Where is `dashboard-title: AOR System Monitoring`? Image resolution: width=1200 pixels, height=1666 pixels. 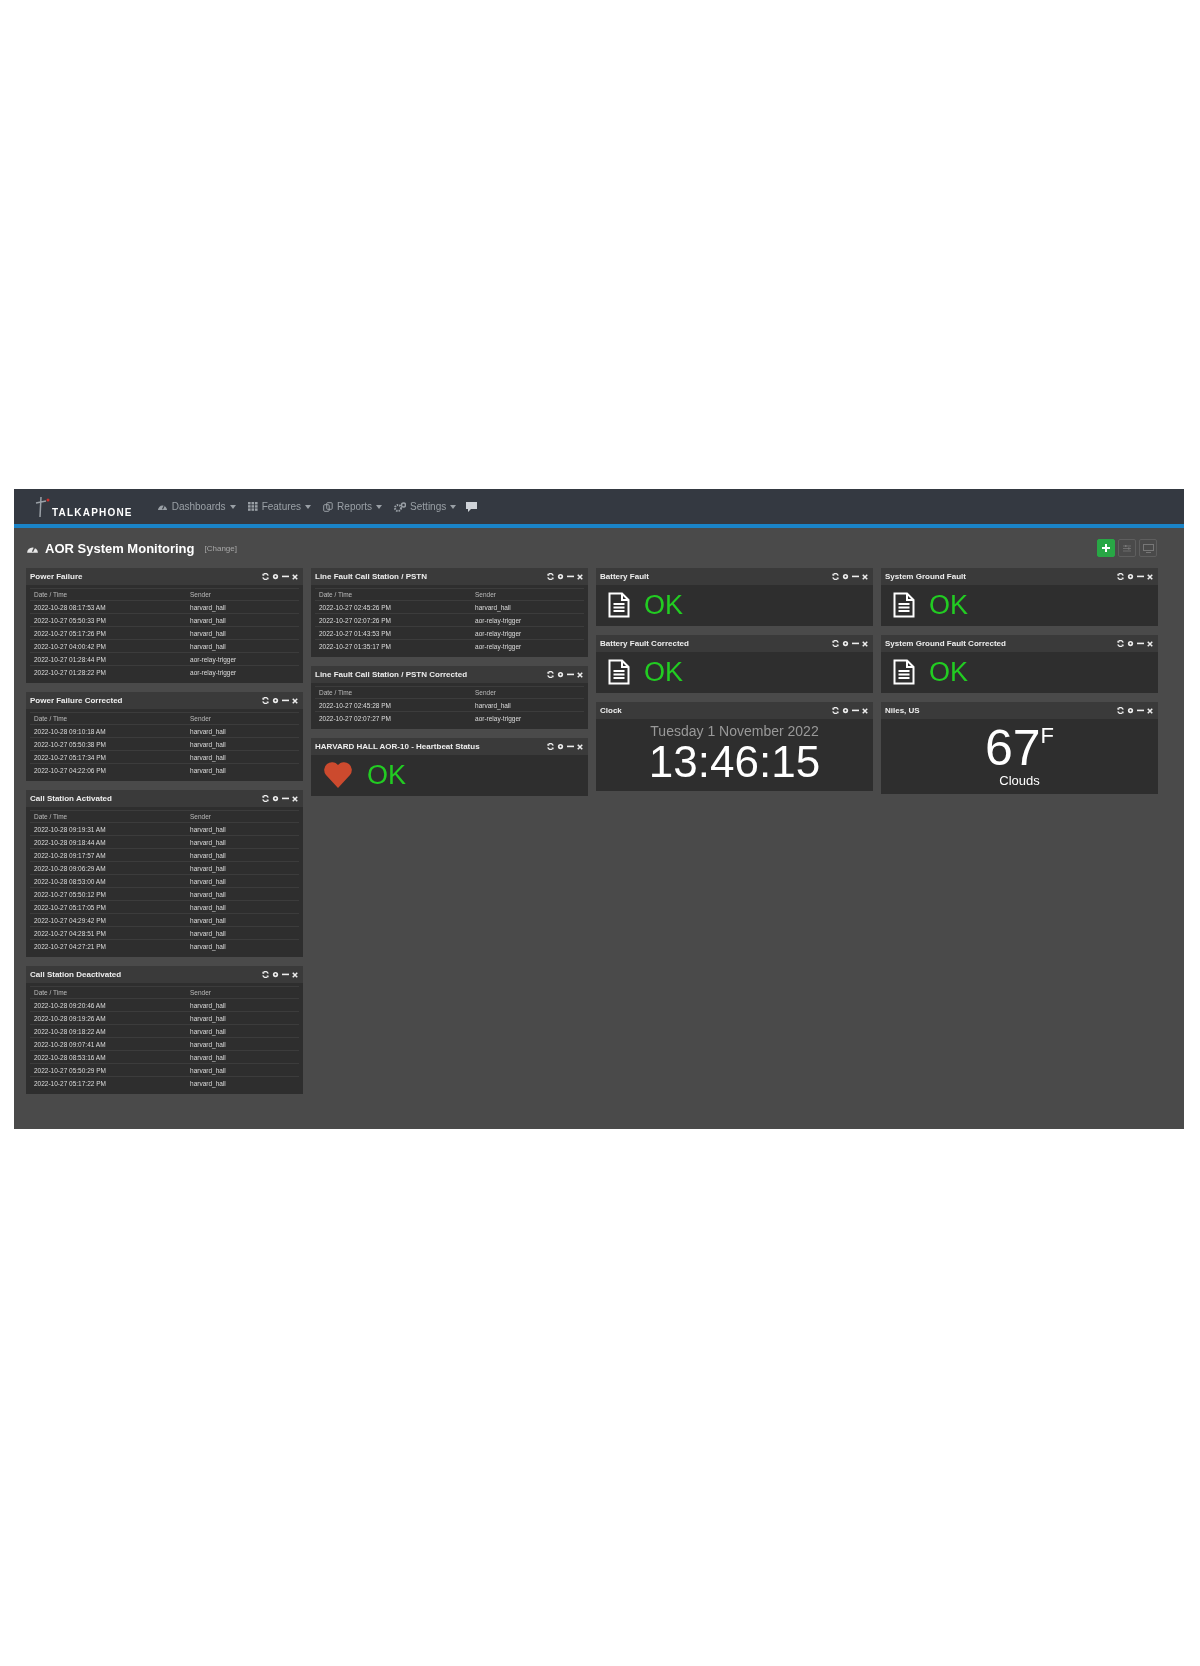 dashboard-title: AOR System Monitoring is located at coordinates (120, 548).